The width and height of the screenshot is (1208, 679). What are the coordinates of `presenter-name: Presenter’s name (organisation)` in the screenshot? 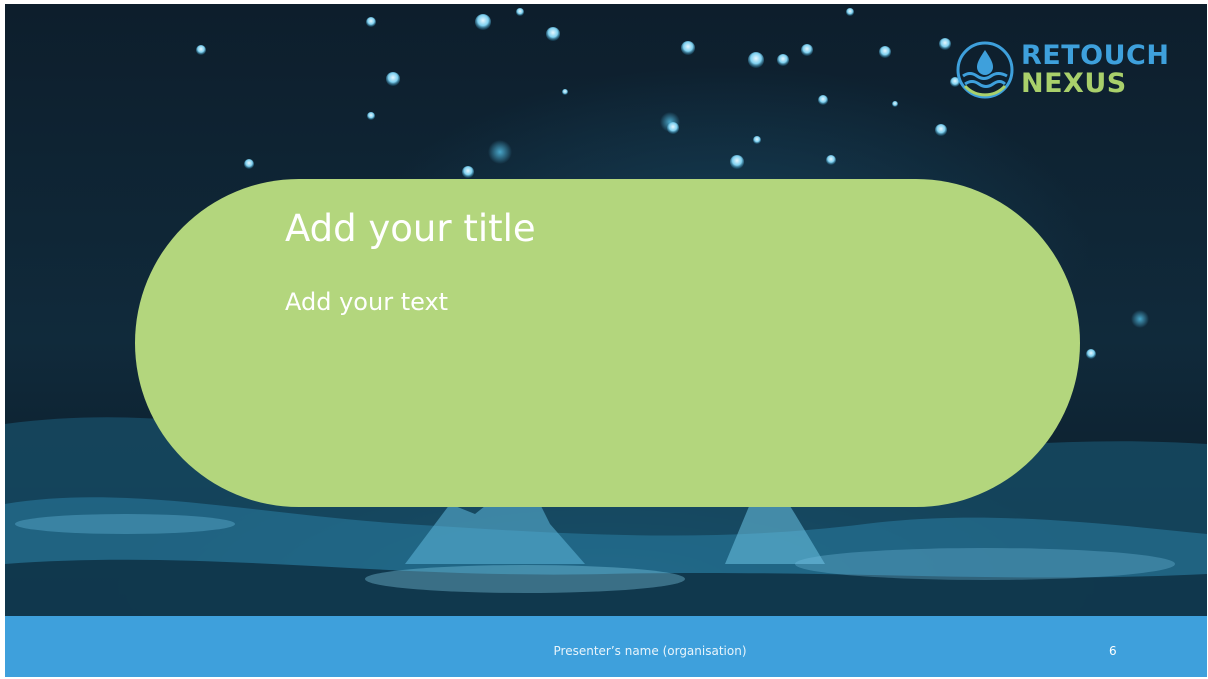 It's located at (606, 651).